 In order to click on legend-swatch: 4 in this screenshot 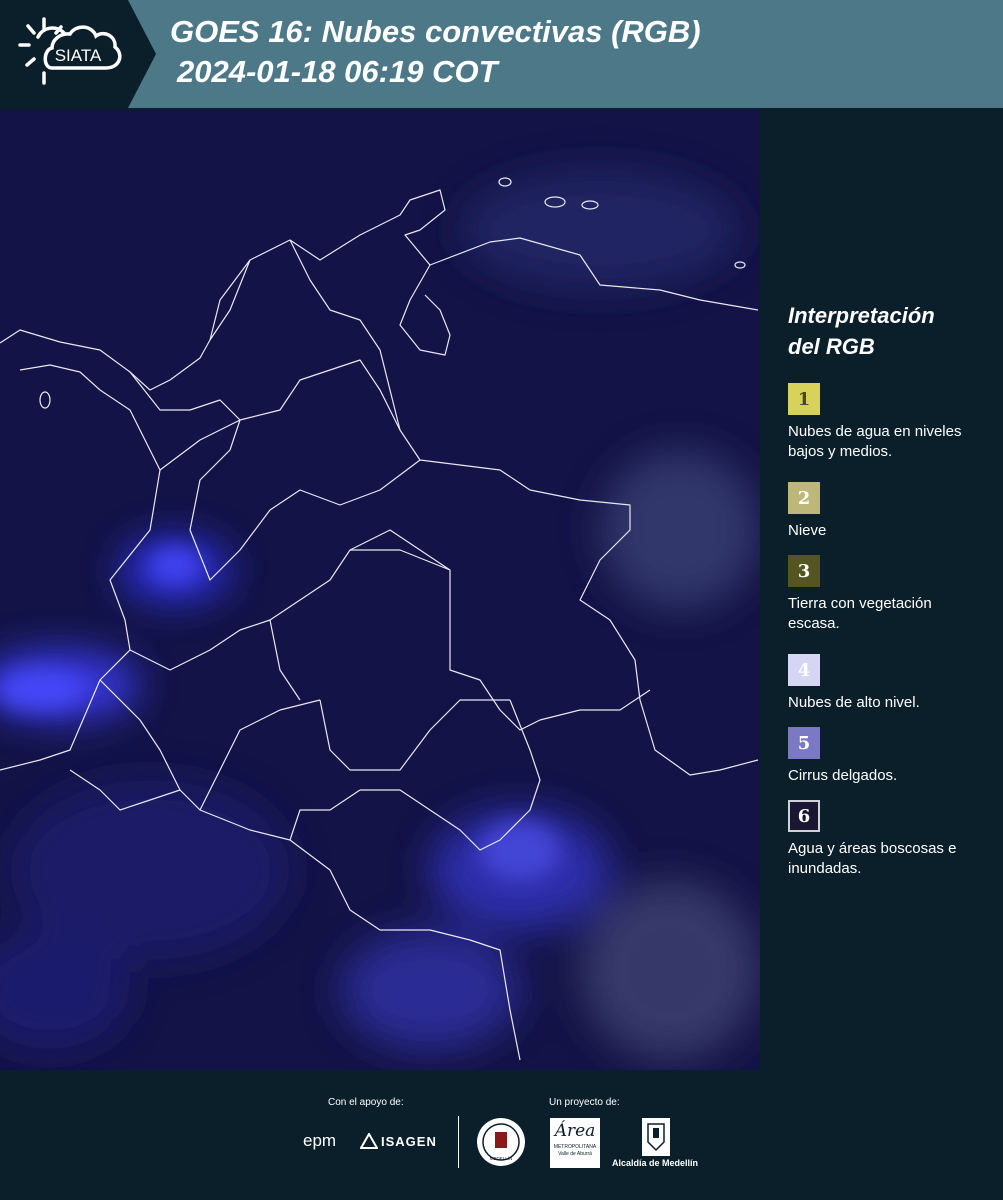, I will do `click(804, 670)`.